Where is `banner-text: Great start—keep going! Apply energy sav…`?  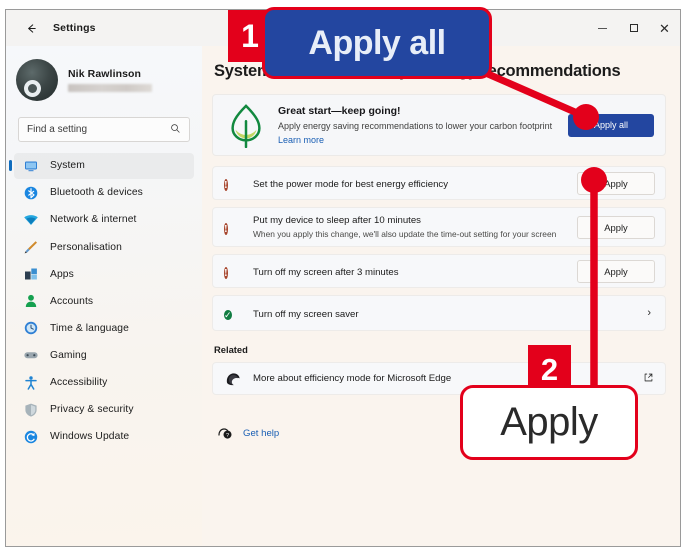
banner-text: Great start—keep going! Apply energy sav… is located at coordinates (417, 125).